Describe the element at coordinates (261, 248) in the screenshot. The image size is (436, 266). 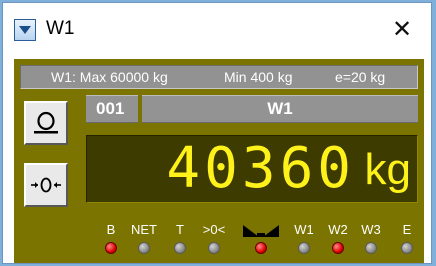
I see `led-motion` at that location.